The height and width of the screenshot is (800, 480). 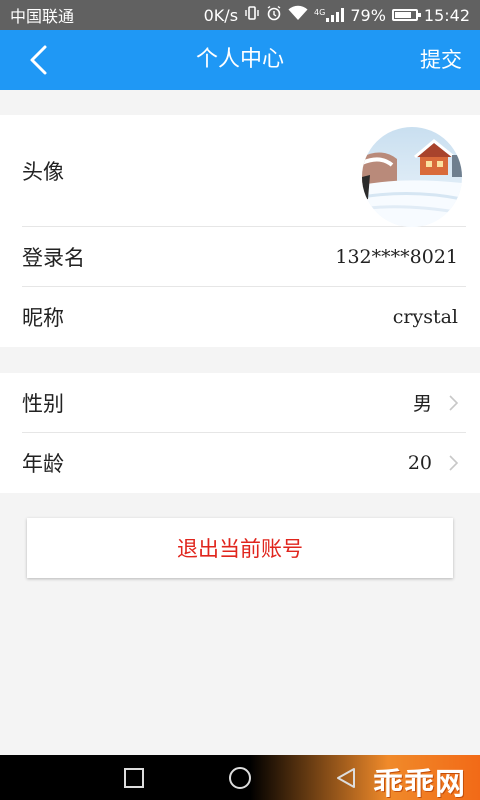 I want to click on carrier-name: 中国联通, so click(x=42, y=16).